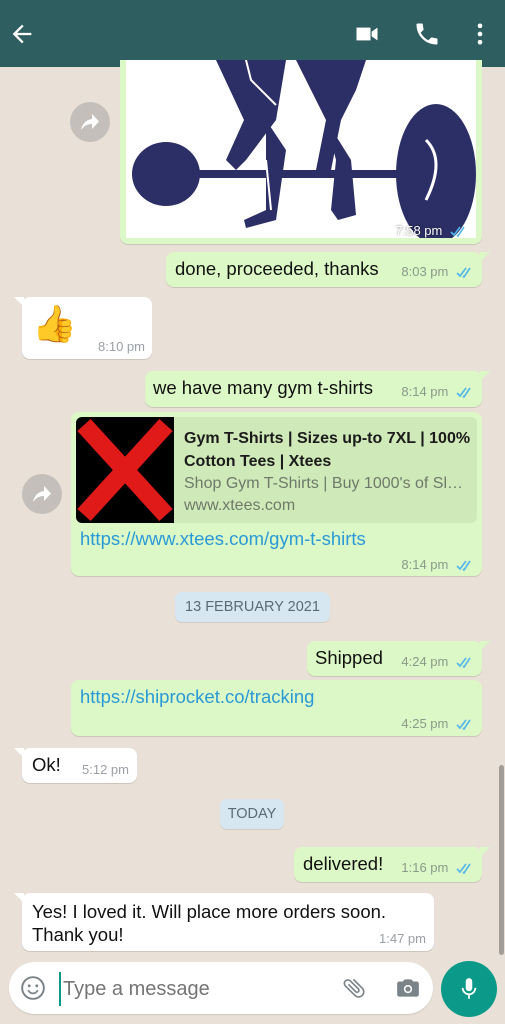 The width and height of the screenshot is (505, 1024). I want to click on message-input, so click(192, 989).